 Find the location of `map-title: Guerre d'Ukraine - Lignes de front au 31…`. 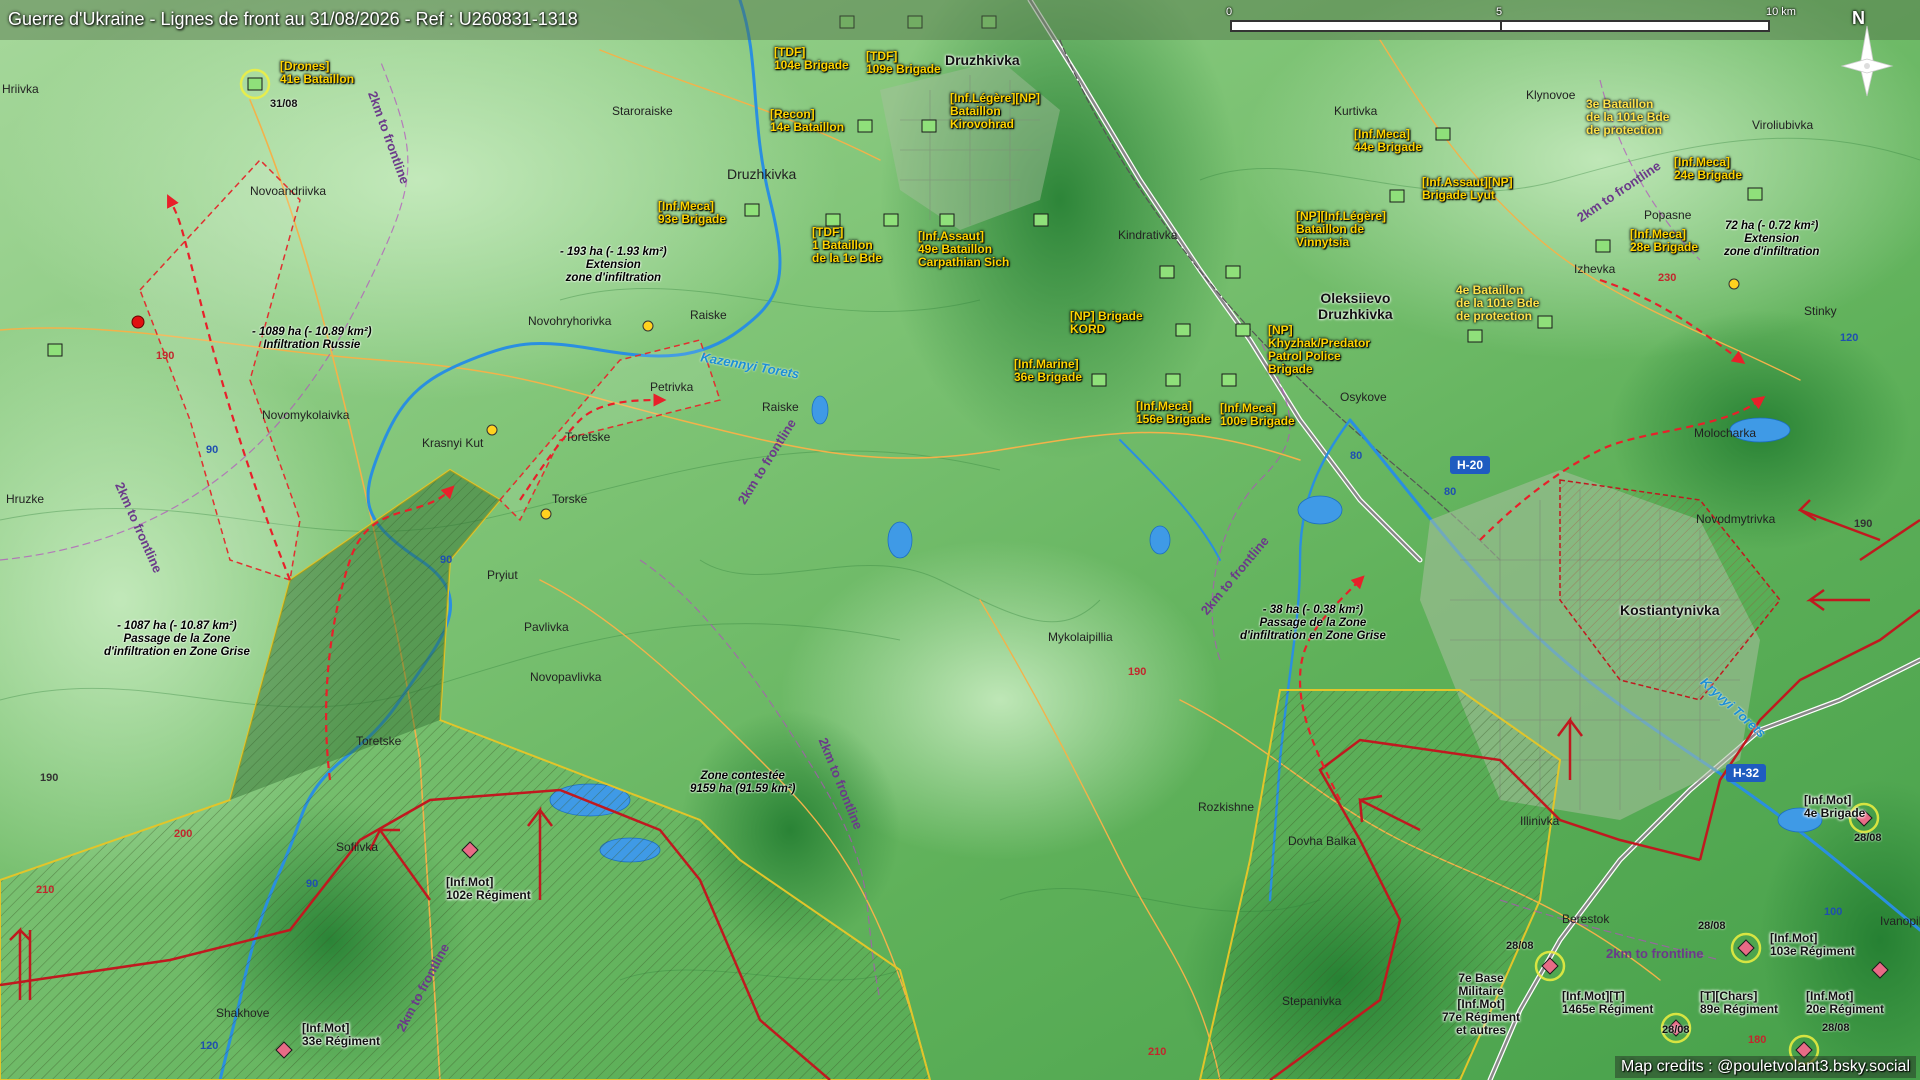

map-title: Guerre d'Ukraine - Lignes de front au 31… is located at coordinates (293, 19).